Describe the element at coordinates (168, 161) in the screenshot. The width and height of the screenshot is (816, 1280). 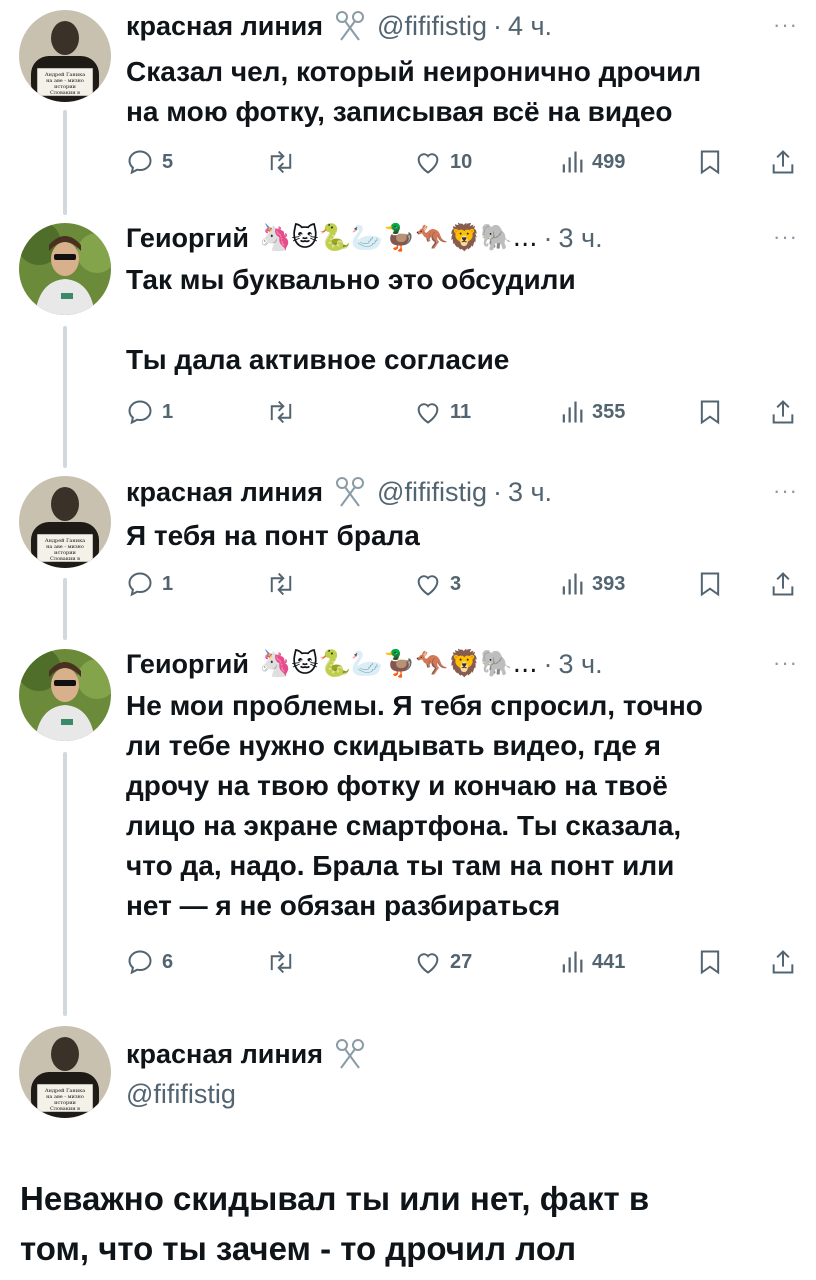
I see `reply-count: 5` at that location.